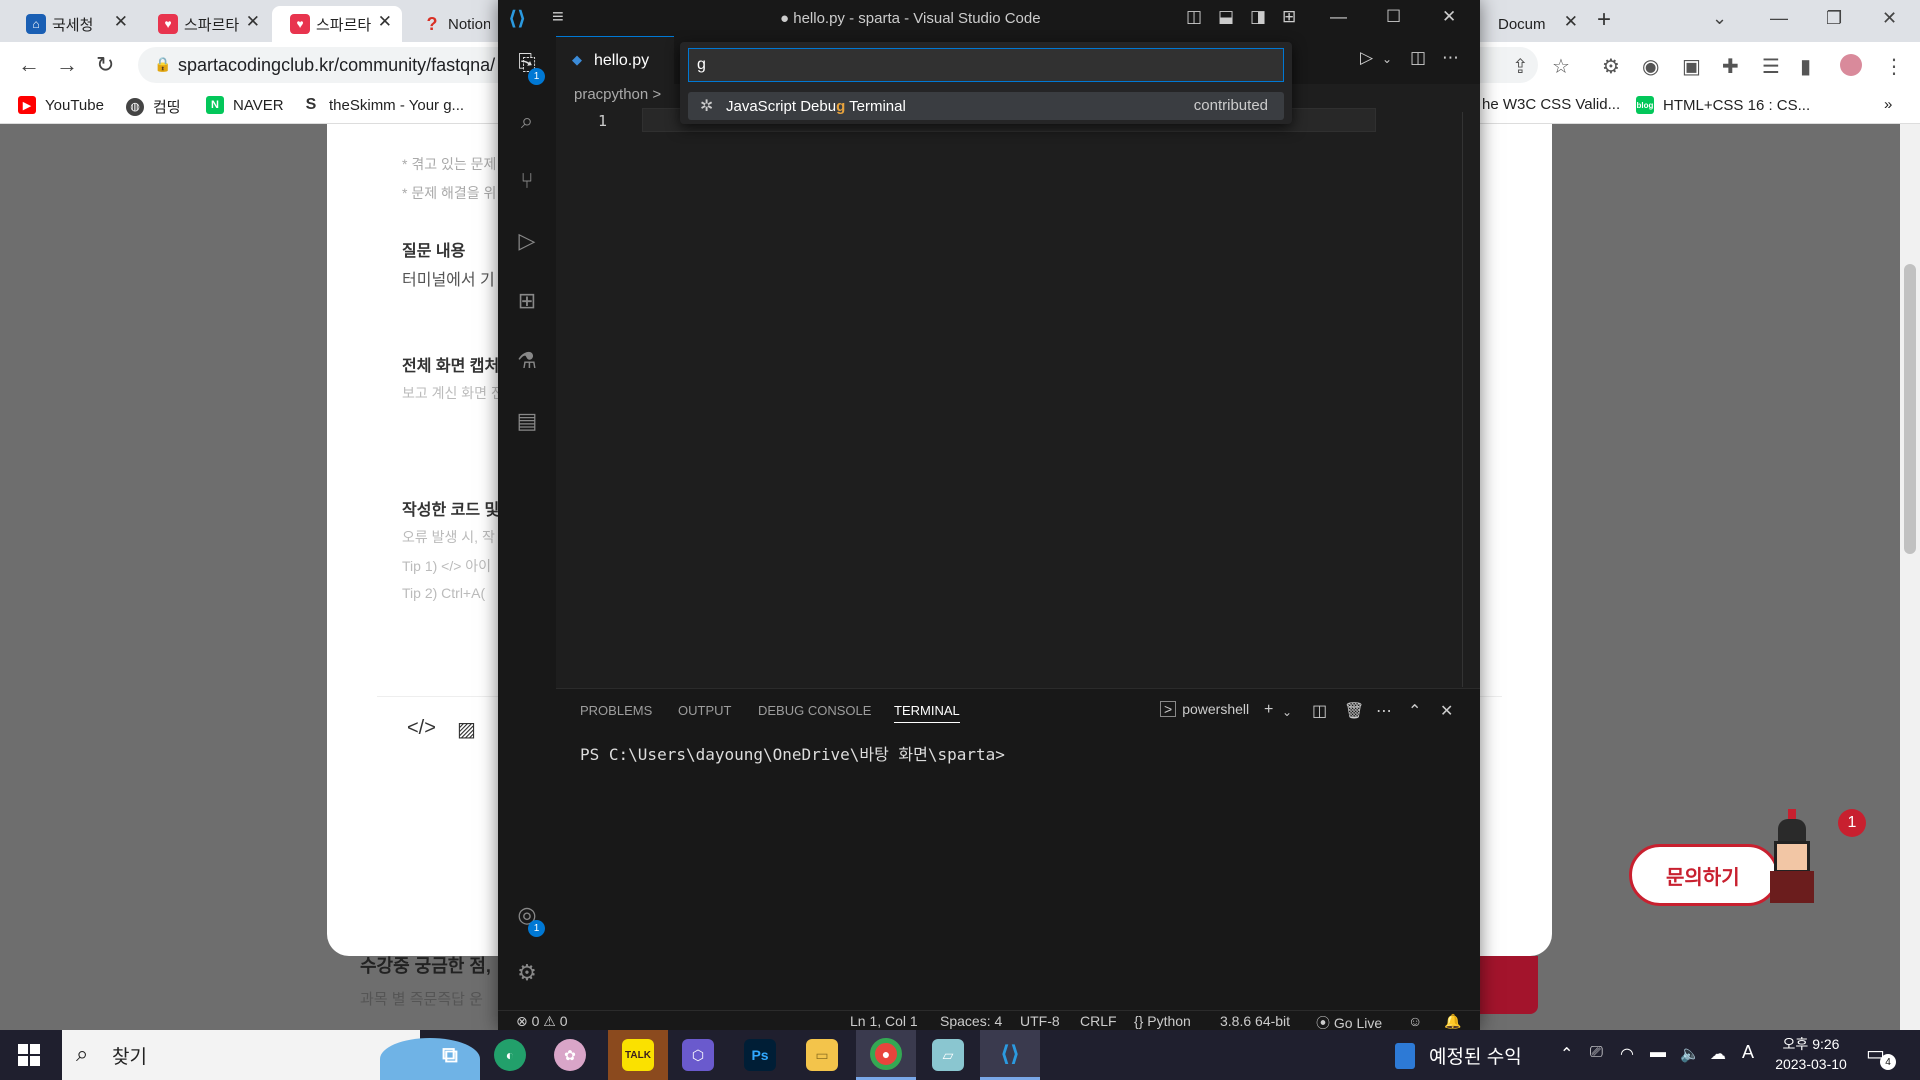 Image resolution: width=1920 pixels, height=1080 pixels. What do you see at coordinates (29, 1055) in the screenshot?
I see `windows-start-icon` at bounding box center [29, 1055].